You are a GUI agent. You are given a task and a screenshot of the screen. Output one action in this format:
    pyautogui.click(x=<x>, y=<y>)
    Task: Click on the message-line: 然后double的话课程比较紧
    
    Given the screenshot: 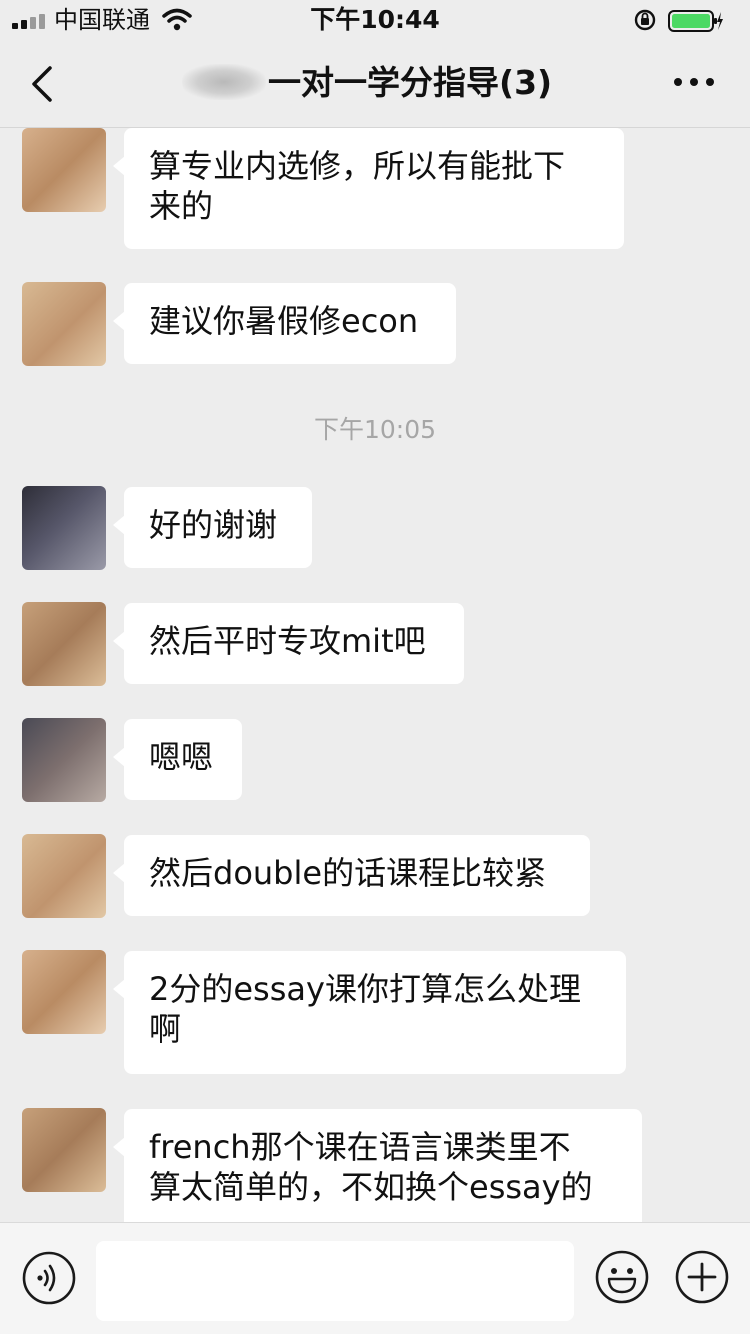 What is the action you would take?
    pyautogui.click(x=348, y=873)
    